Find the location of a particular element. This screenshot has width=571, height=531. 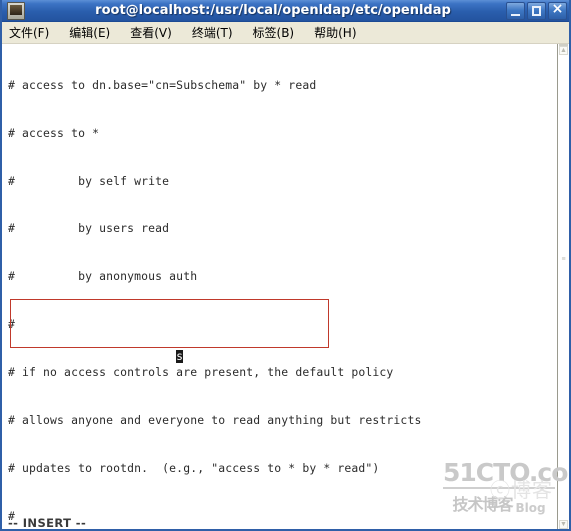

menu-item-help: 帮助(H) is located at coordinates (339, 32).